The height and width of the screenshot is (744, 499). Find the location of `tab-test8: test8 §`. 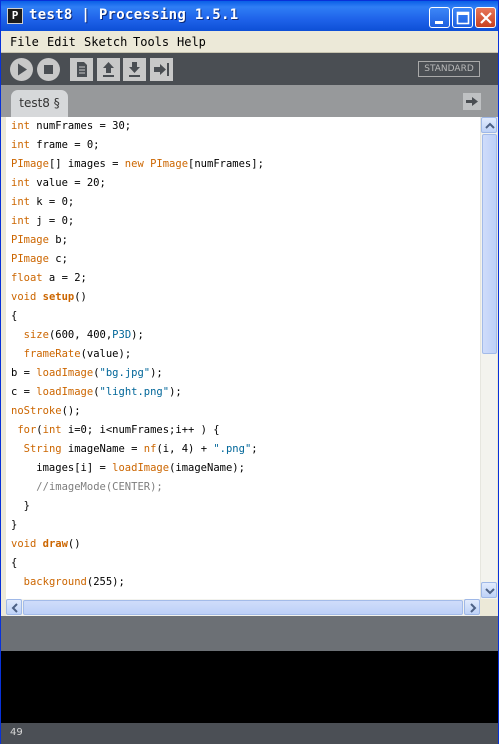

tab-test8: test8 § is located at coordinates (39, 103).